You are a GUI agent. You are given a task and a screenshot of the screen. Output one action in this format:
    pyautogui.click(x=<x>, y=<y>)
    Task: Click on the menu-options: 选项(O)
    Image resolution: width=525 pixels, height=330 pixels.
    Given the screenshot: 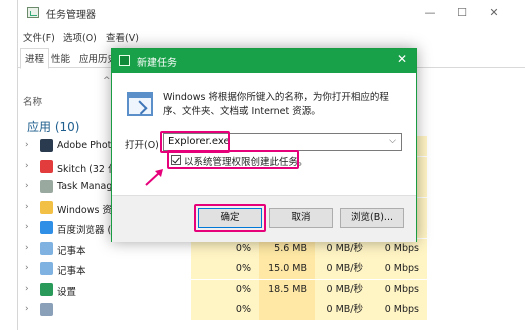 What is the action you would take?
    pyautogui.click(x=80, y=37)
    